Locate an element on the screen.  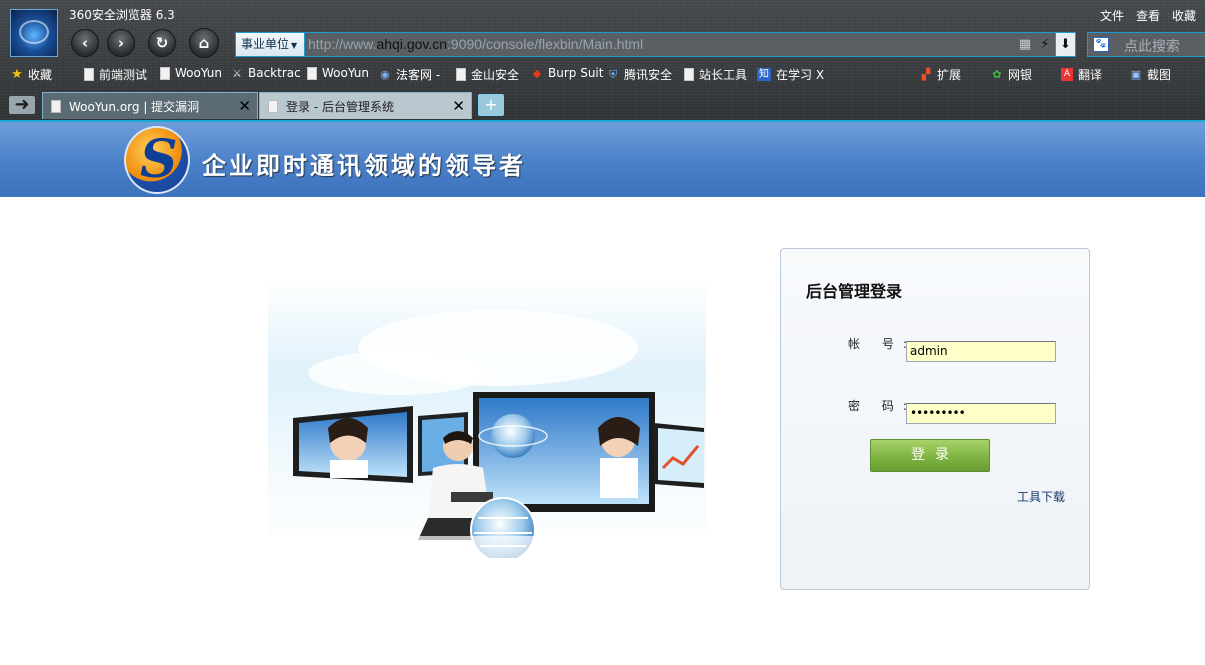
home-button: ⌂ is located at coordinates (204, 43).